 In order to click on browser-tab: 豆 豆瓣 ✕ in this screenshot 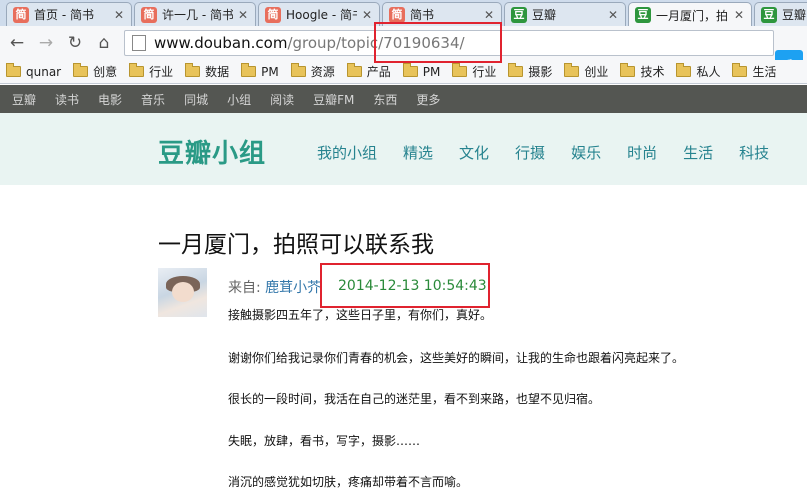, I will do `click(565, 14)`.